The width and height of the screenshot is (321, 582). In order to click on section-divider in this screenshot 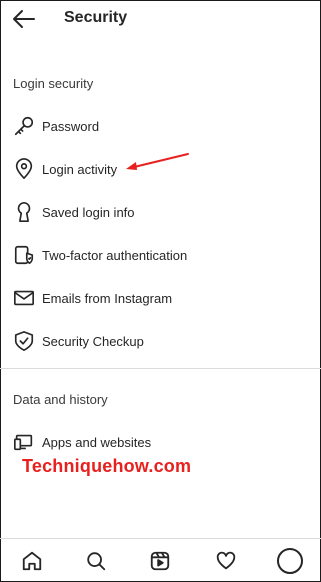, I will do `click(160, 368)`.